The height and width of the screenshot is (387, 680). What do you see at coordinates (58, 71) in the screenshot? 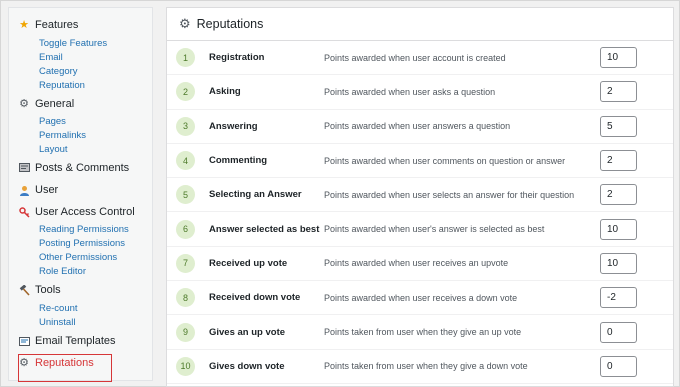
I see `sidebar-item-category: Category` at bounding box center [58, 71].